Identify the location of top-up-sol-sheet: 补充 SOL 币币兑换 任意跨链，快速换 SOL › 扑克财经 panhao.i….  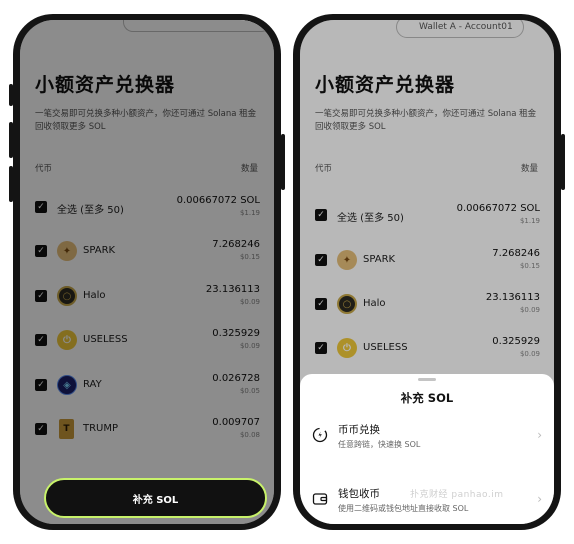
(427, 449).